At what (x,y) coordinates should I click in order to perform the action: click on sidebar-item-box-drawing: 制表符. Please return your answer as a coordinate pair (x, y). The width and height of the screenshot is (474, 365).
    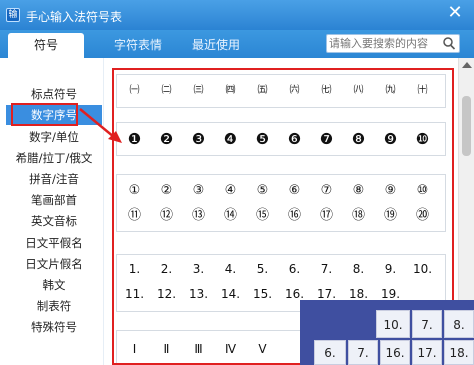
    Looking at the image, I should click on (54, 306).